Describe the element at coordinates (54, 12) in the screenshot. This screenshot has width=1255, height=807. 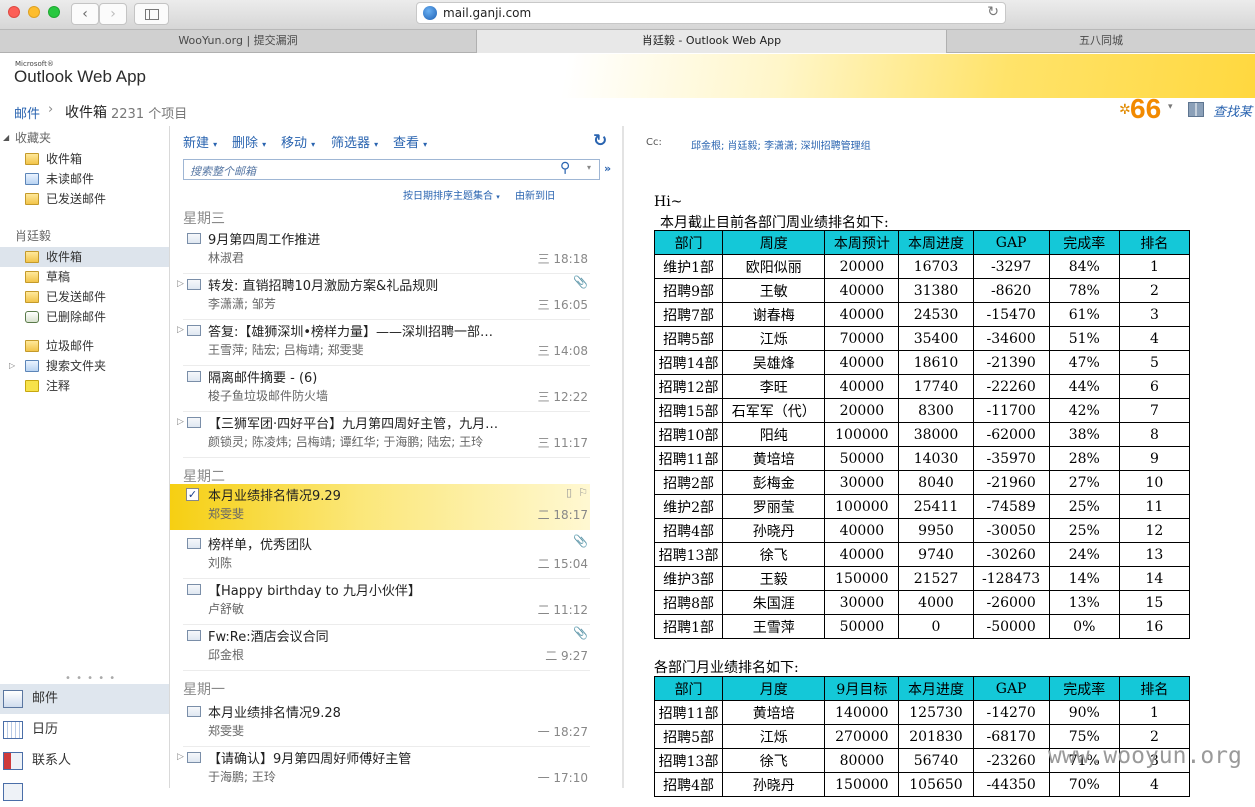
I see `zoom-window-icon` at that location.